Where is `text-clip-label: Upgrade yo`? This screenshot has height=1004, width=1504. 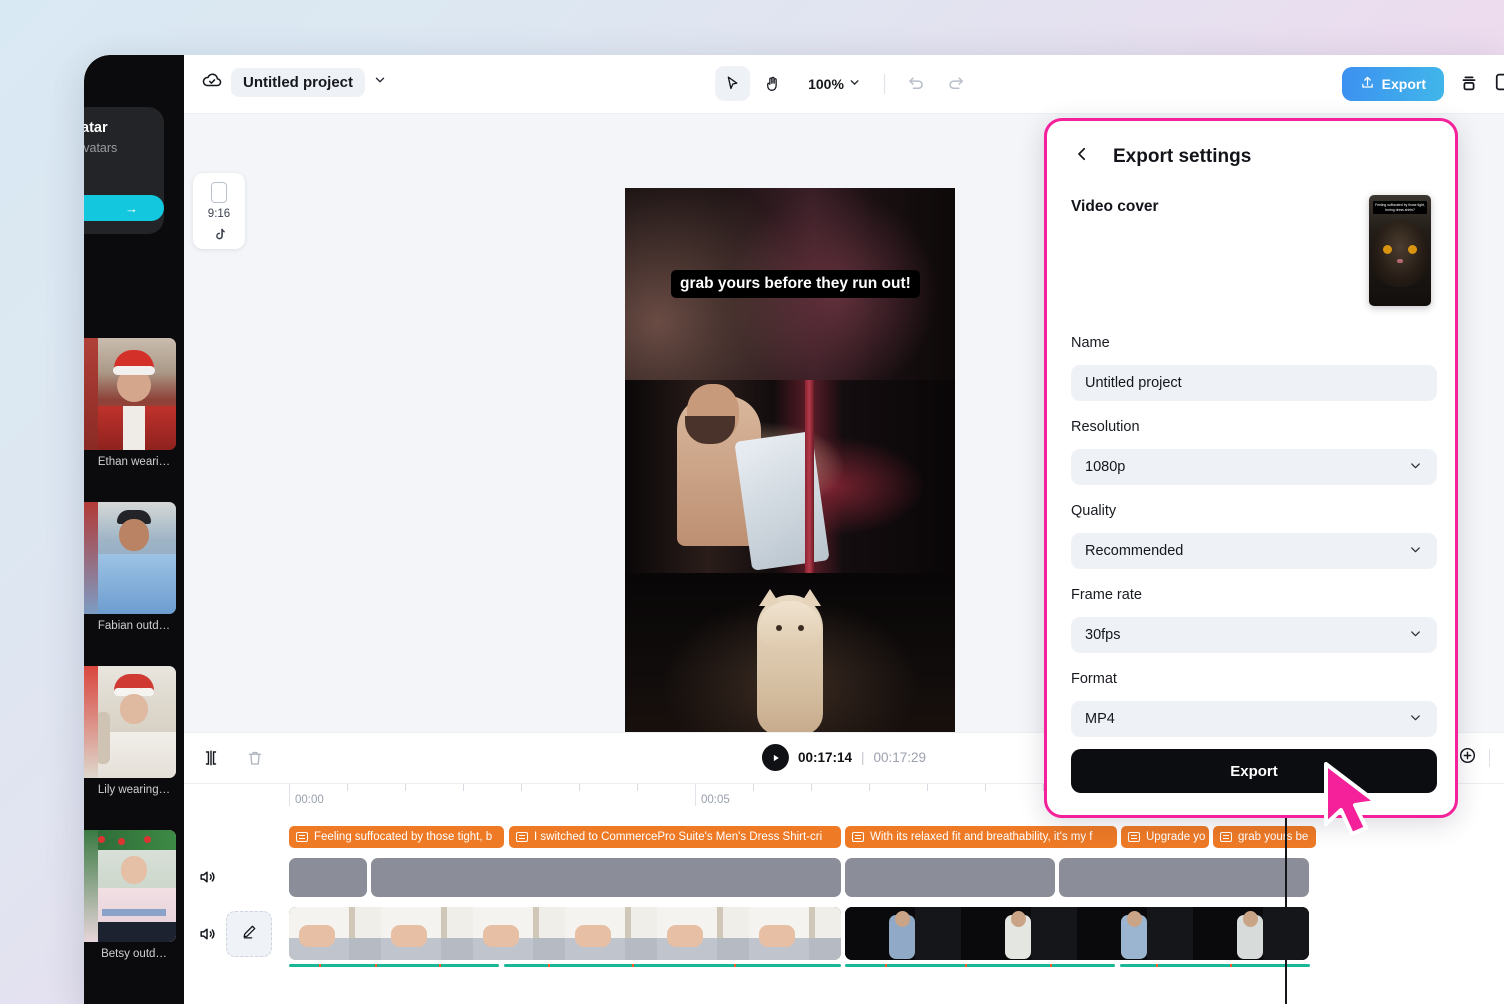
text-clip-label: Upgrade yo is located at coordinates (1176, 837).